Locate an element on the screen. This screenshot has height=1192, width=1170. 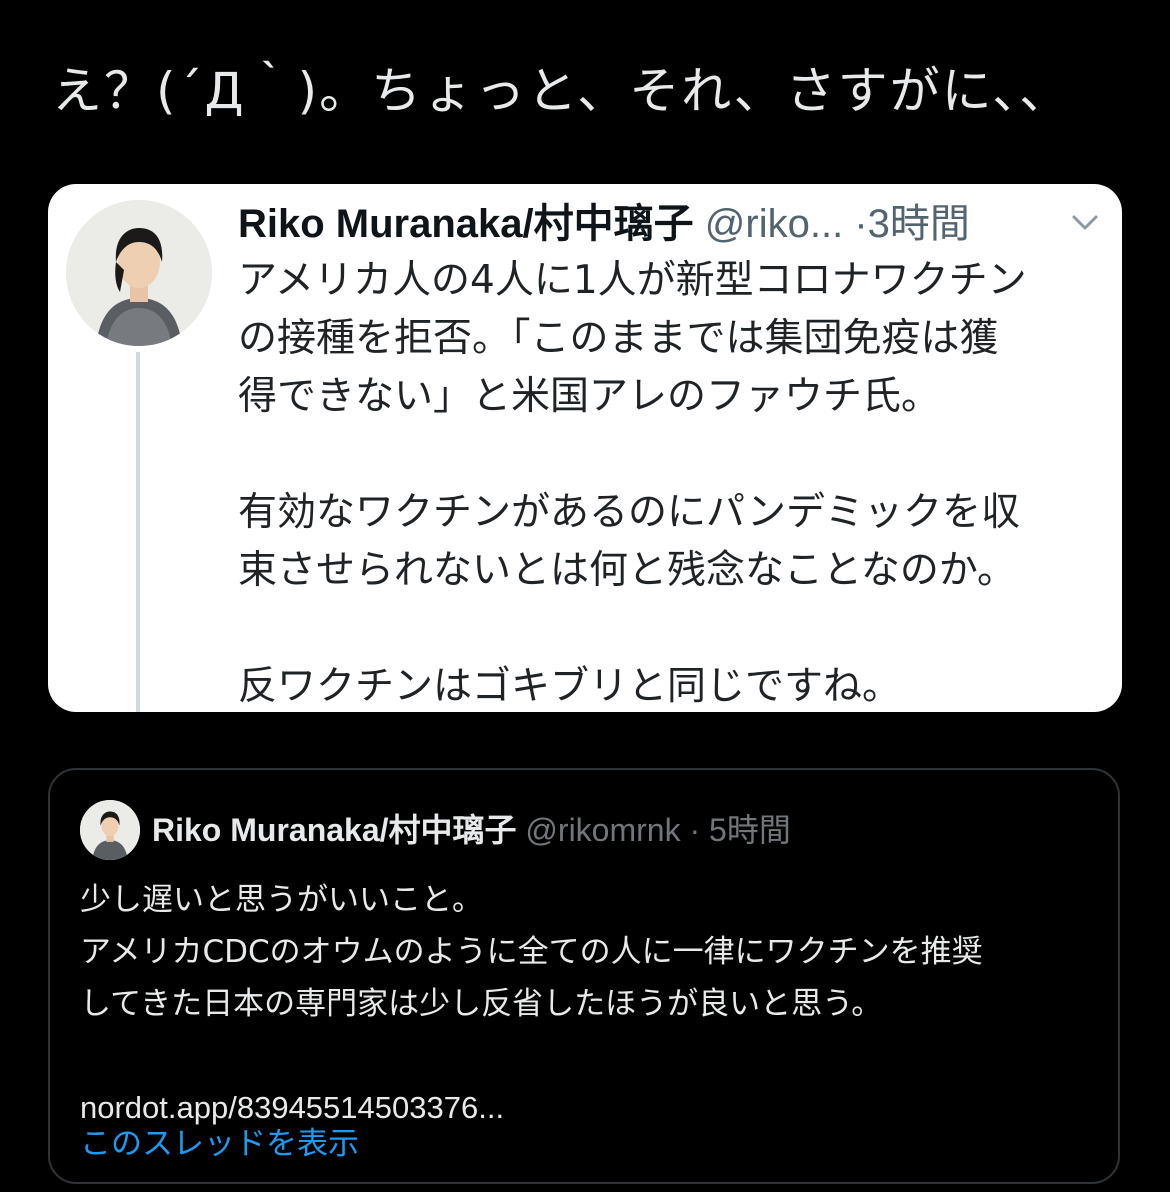
image-tweet-header: Riko Muranaka/村中璃子 @riko... ·3時間 is located at coordinates (673, 224).